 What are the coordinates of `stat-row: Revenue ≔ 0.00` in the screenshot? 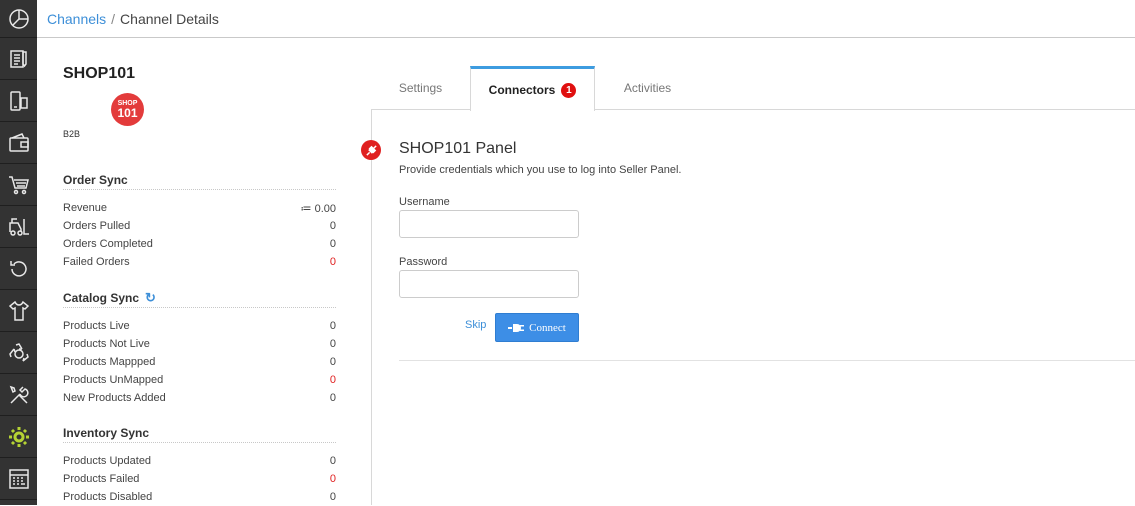 It's located at (199, 208).